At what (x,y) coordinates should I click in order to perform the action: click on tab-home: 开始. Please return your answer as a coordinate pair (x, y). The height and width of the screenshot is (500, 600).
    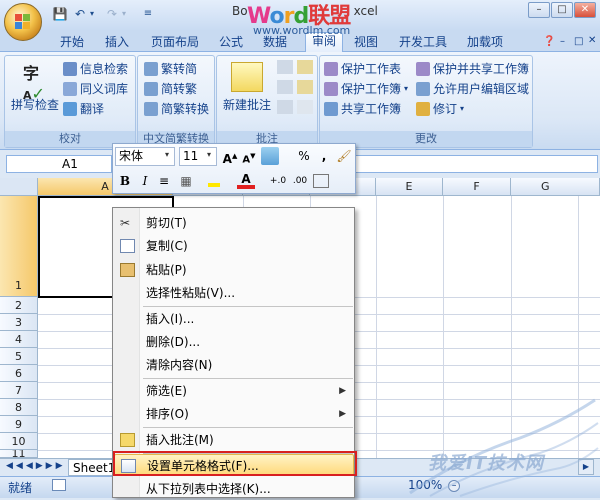
    Looking at the image, I should click on (72, 43).